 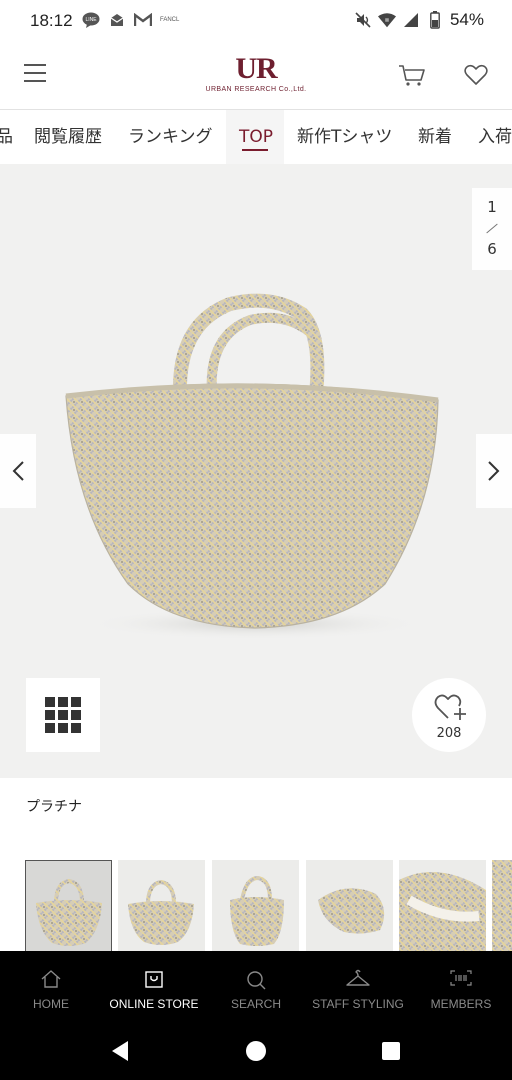 I want to click on status-bar: 18:12 LINE FANCL 54%, so click(x=256, y=21).